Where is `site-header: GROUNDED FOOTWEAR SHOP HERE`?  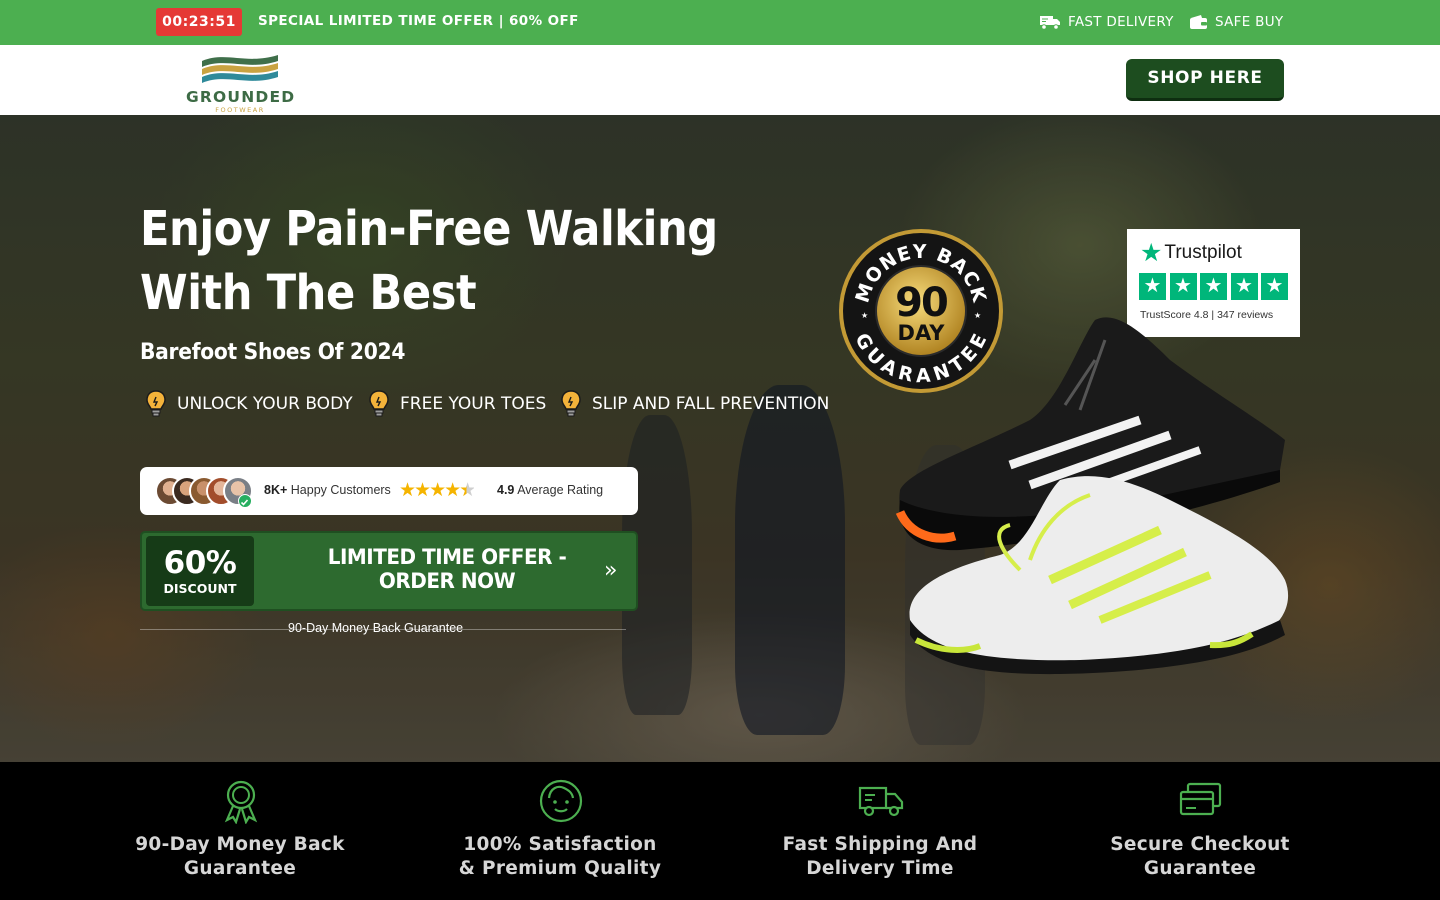
site-header: GROUNDED FOOTWEAR SHOP HERE is located at coordinates (720, 80).